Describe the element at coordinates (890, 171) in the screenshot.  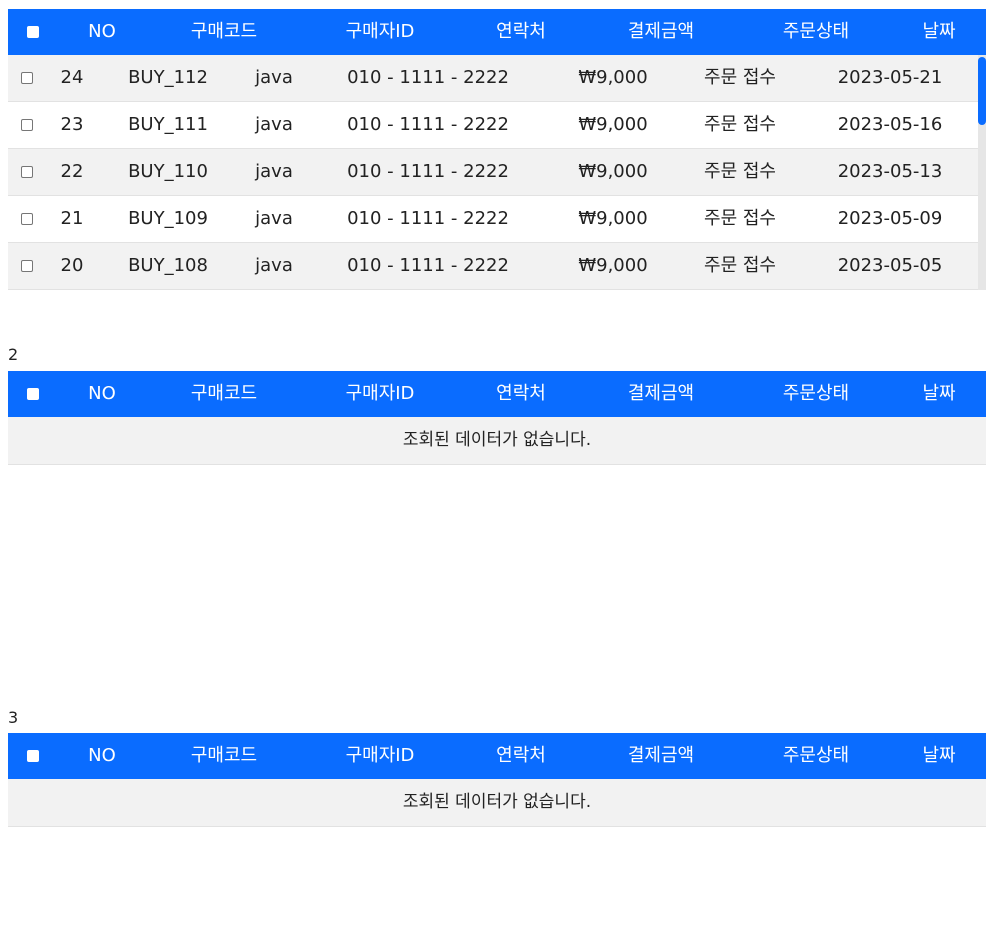
I see `cell-date: 2023-05-13` at that location.